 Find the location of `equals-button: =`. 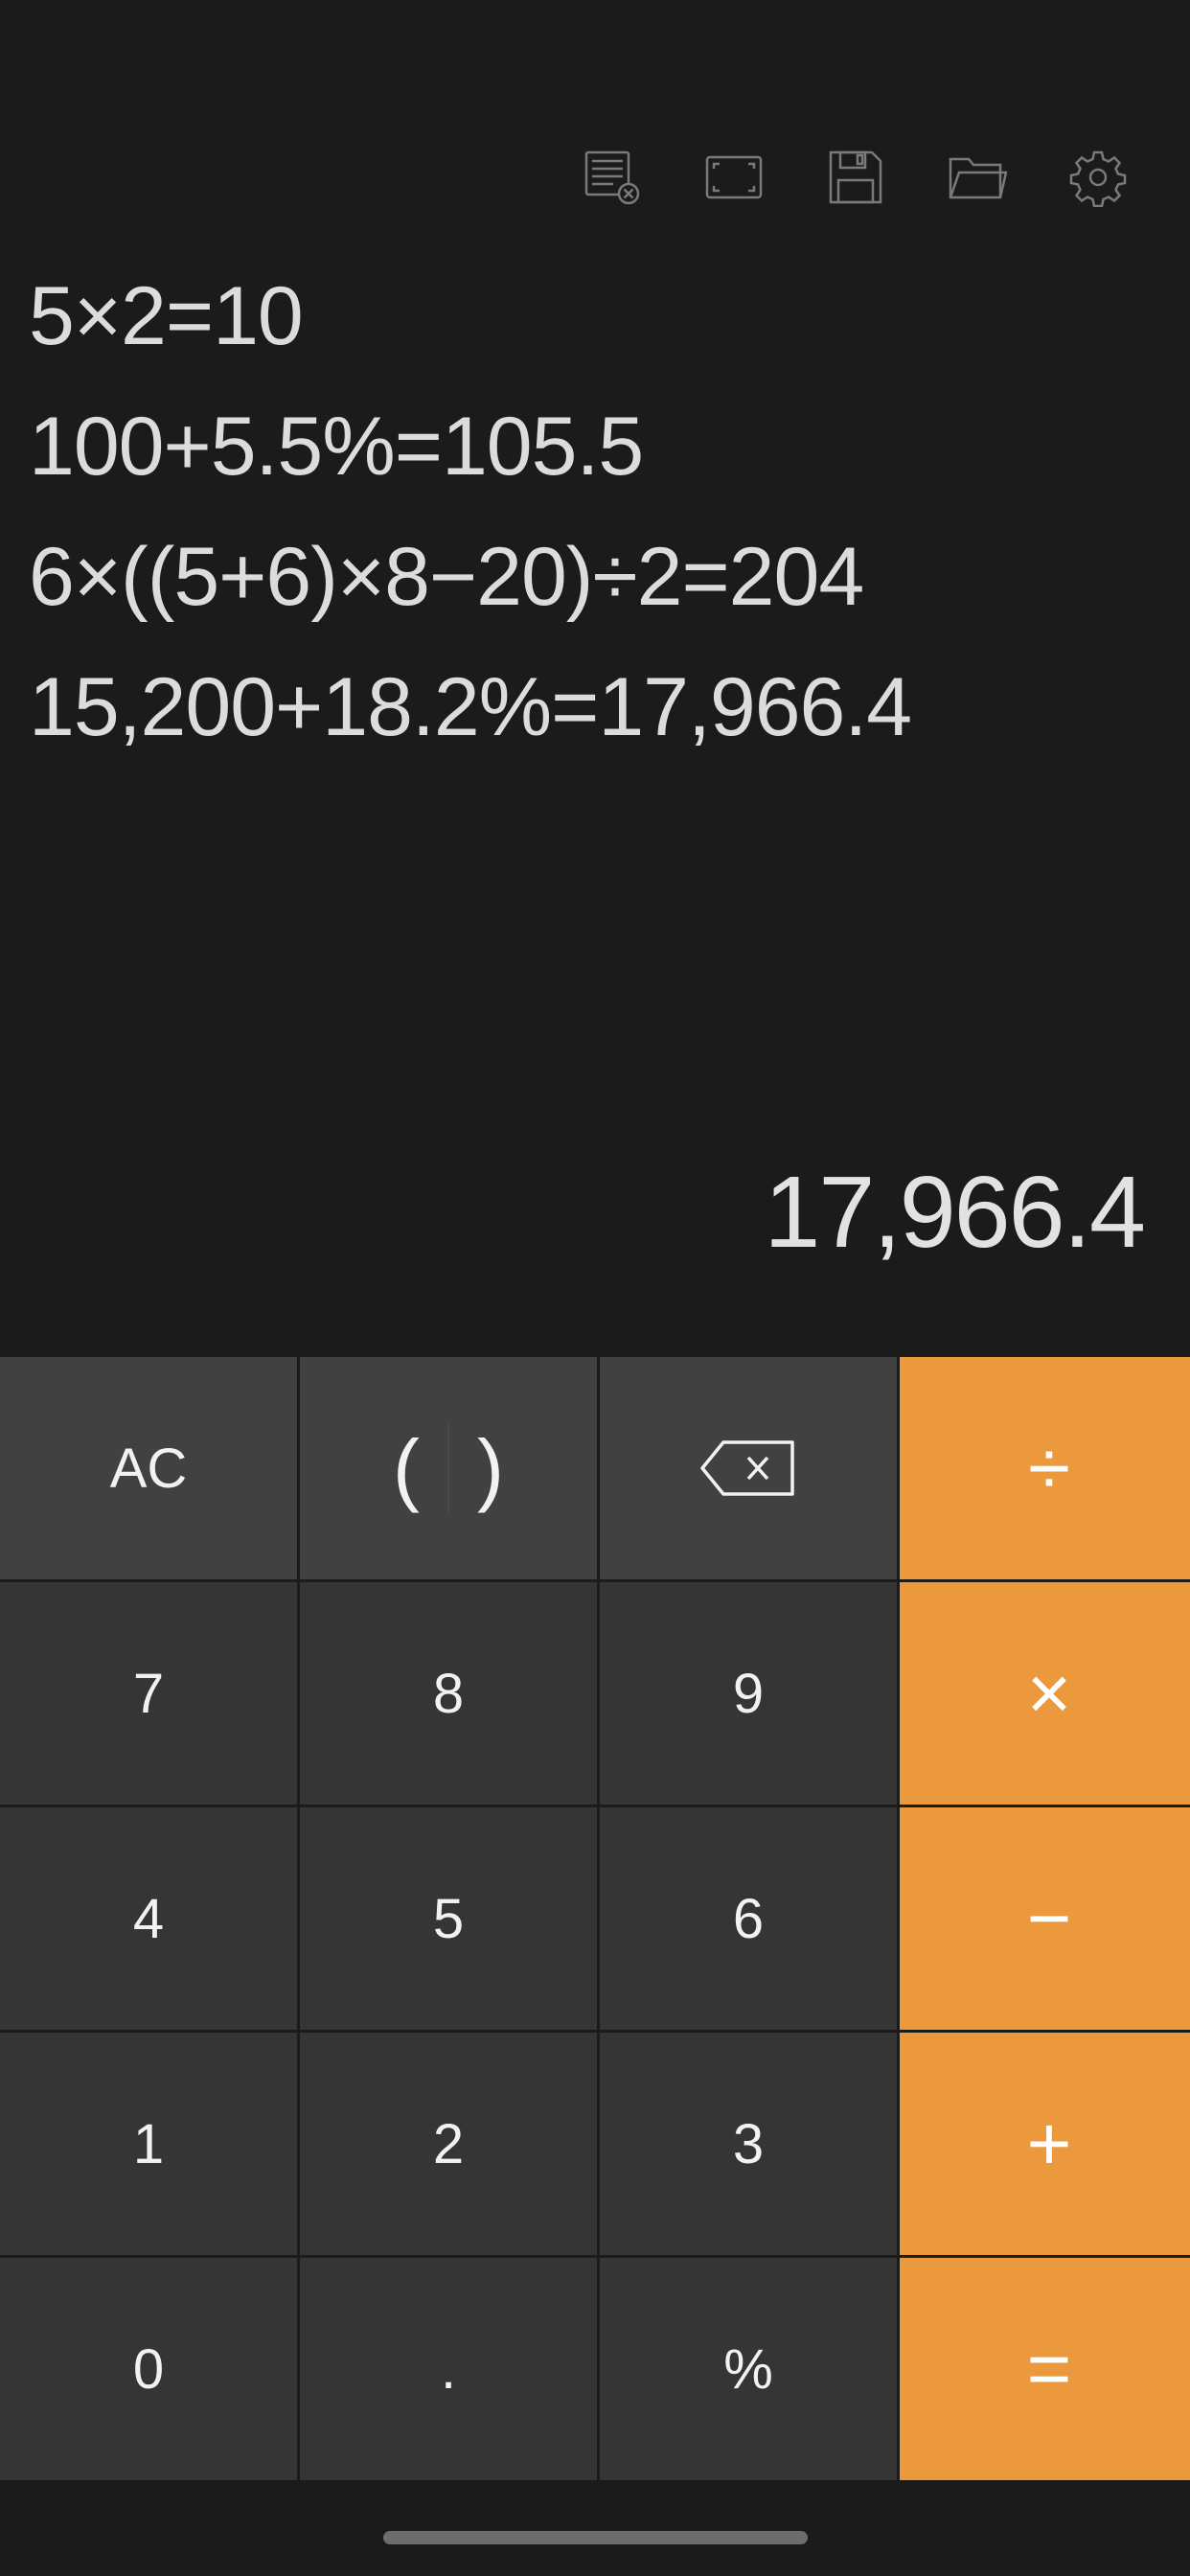

equals-button: = is located at coordinates (1045, 2369).